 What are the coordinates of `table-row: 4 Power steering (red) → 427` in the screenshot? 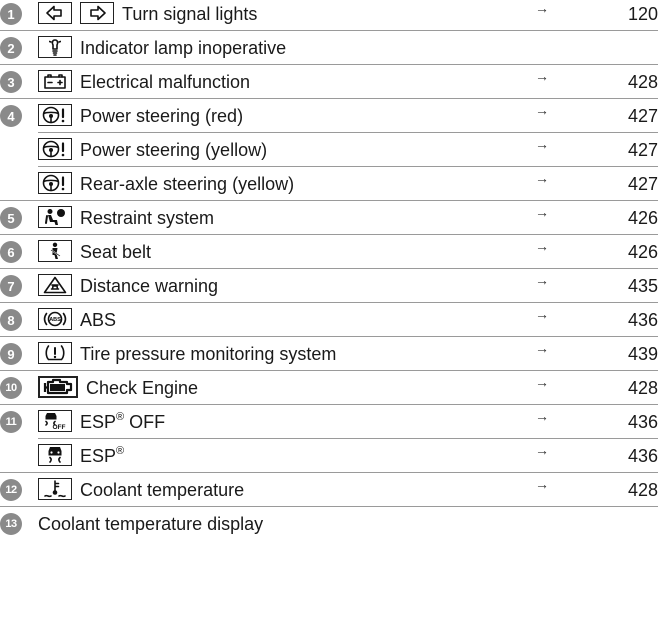 It's located at (329, 116).